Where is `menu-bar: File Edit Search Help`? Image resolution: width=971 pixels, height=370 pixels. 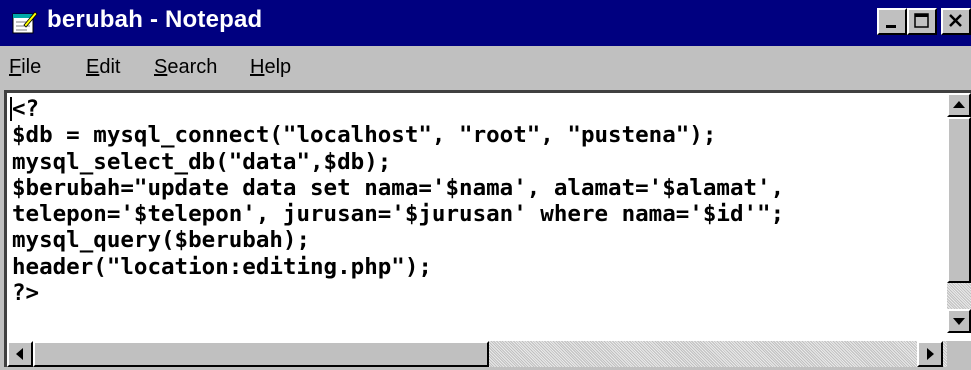
menu-bar: File Edit Search Help is located at coordinates (485, 68).